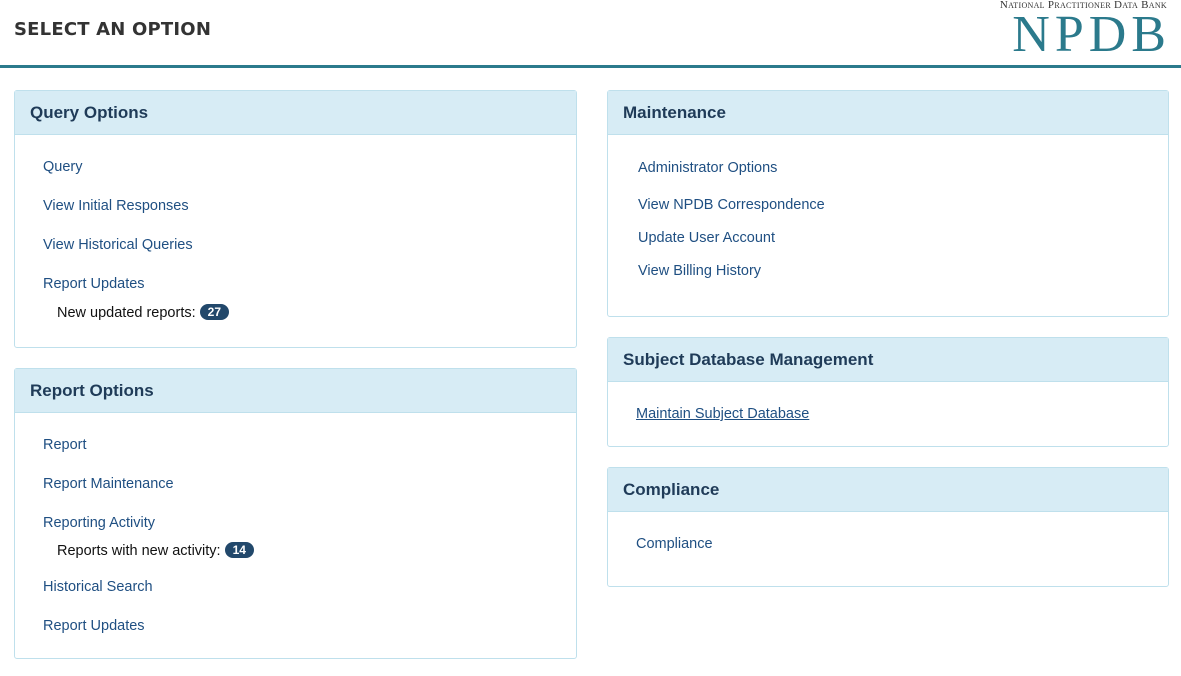  What do you see at coordinates (888, 113) in the screenshot?
I see `maintenance-title: Maintenance` at bounding box center [888, 113].